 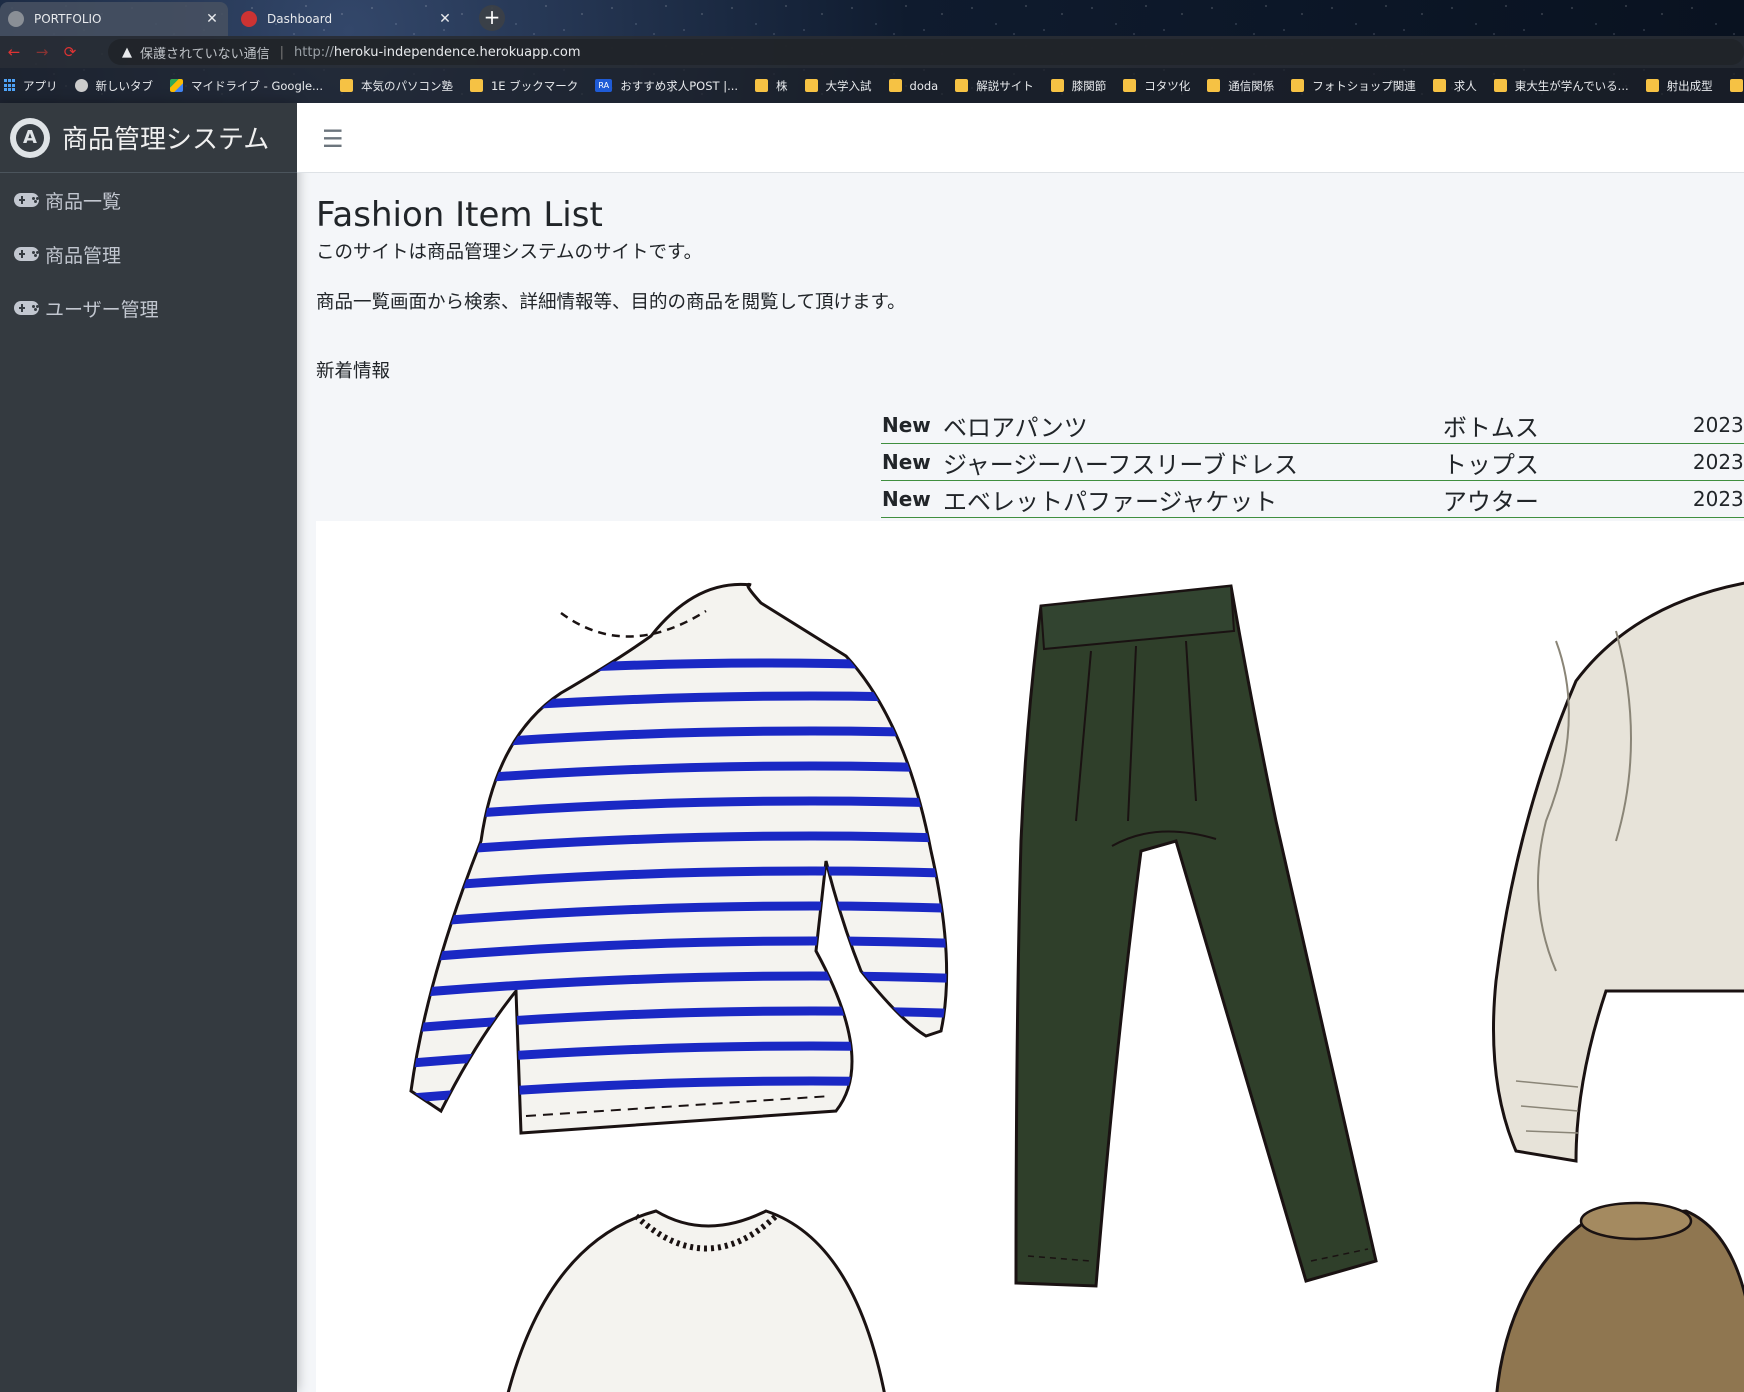 What do you see at coordinates (83, 255) in the screenshot?
I see `sidebar-item-label: 商品管理` at bounding box center [83, 255].